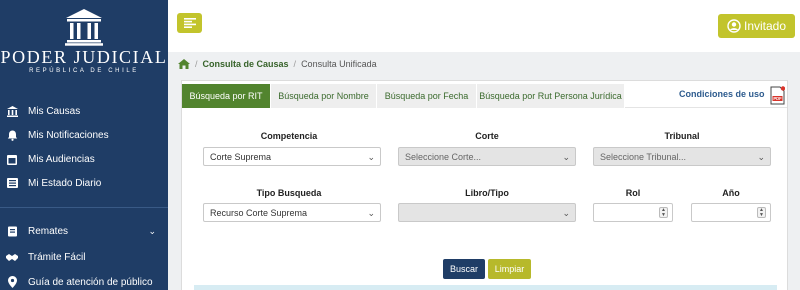  What do you see at coordinates (339, 64) in the screenshot?
I see `breadcrumb-current: Consulta Unificada` at bounding box center [339, 64].